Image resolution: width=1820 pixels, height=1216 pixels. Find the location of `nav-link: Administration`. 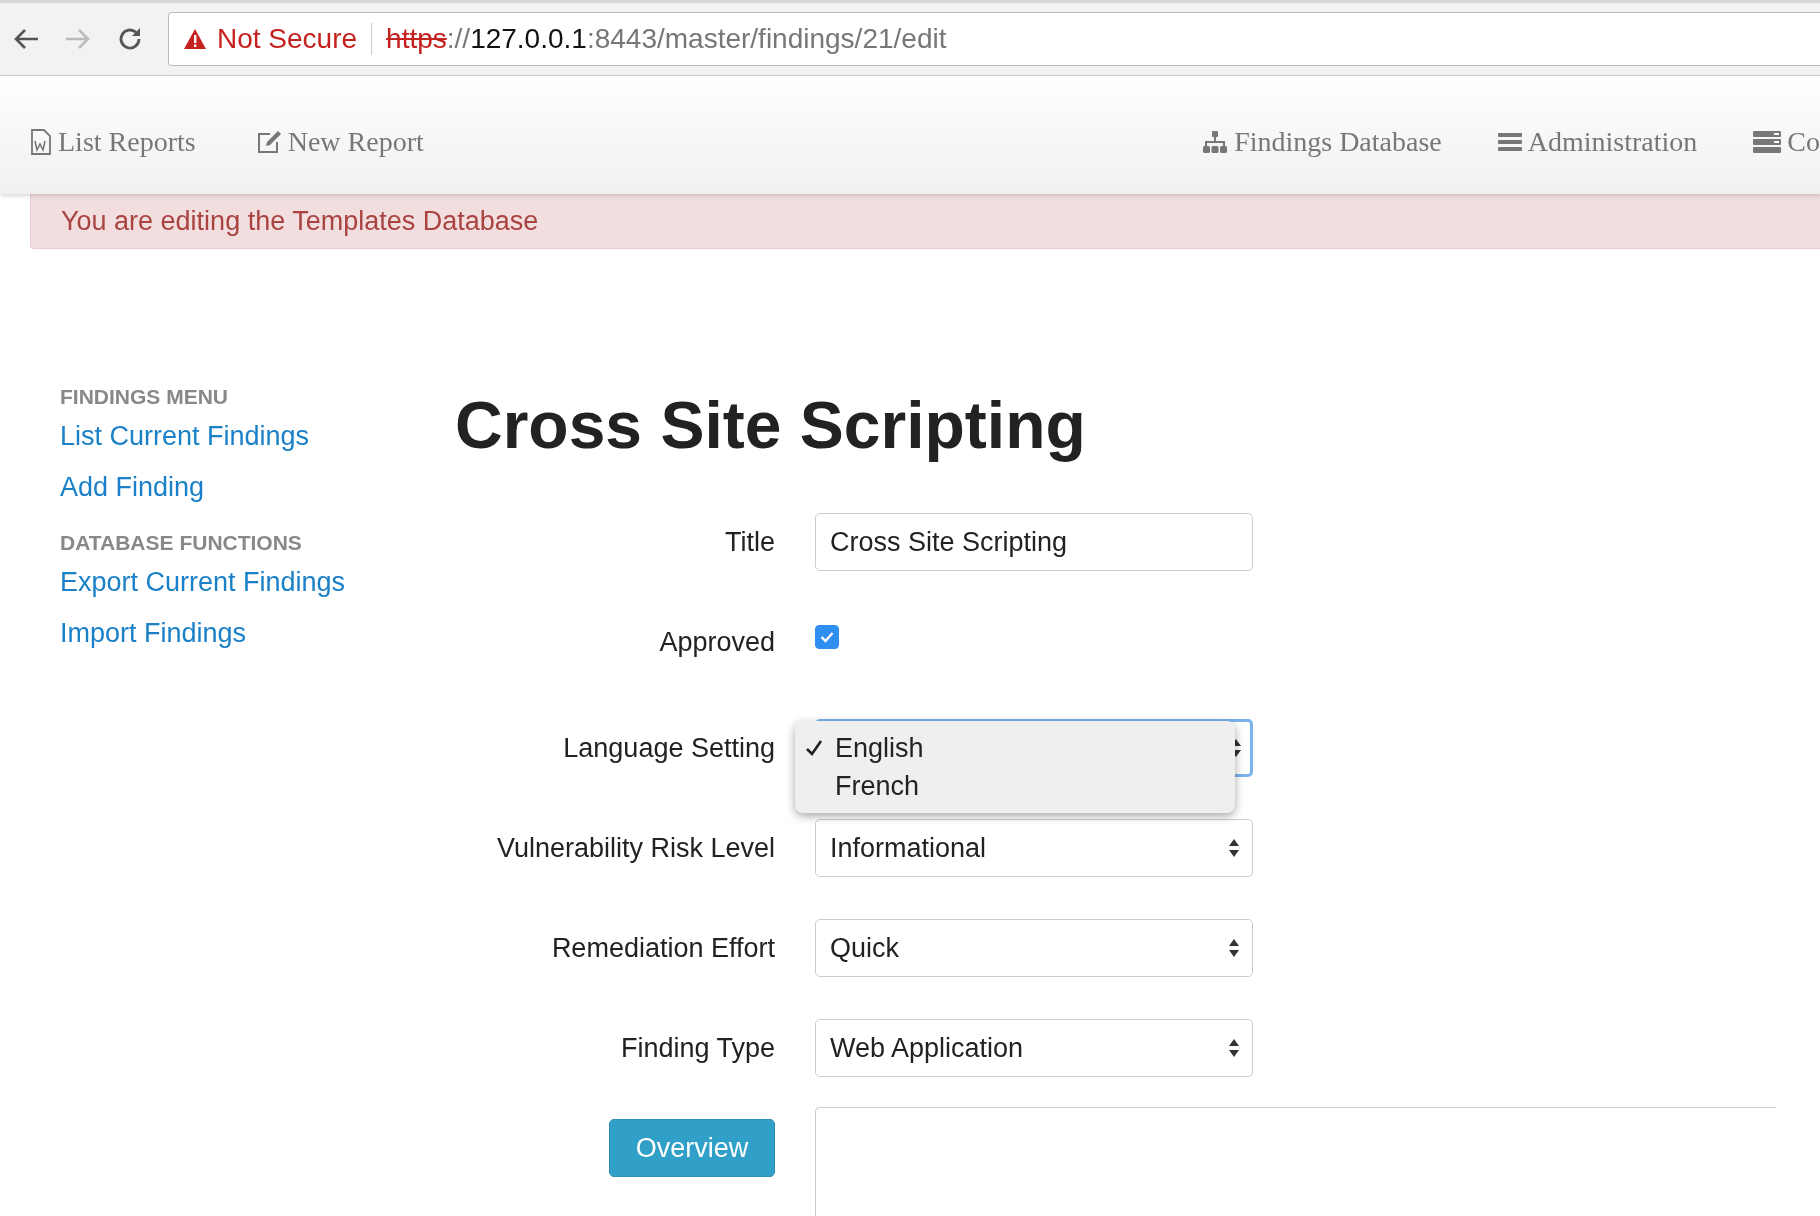

nav-link: Administration is located at coordinates (1597, 142).